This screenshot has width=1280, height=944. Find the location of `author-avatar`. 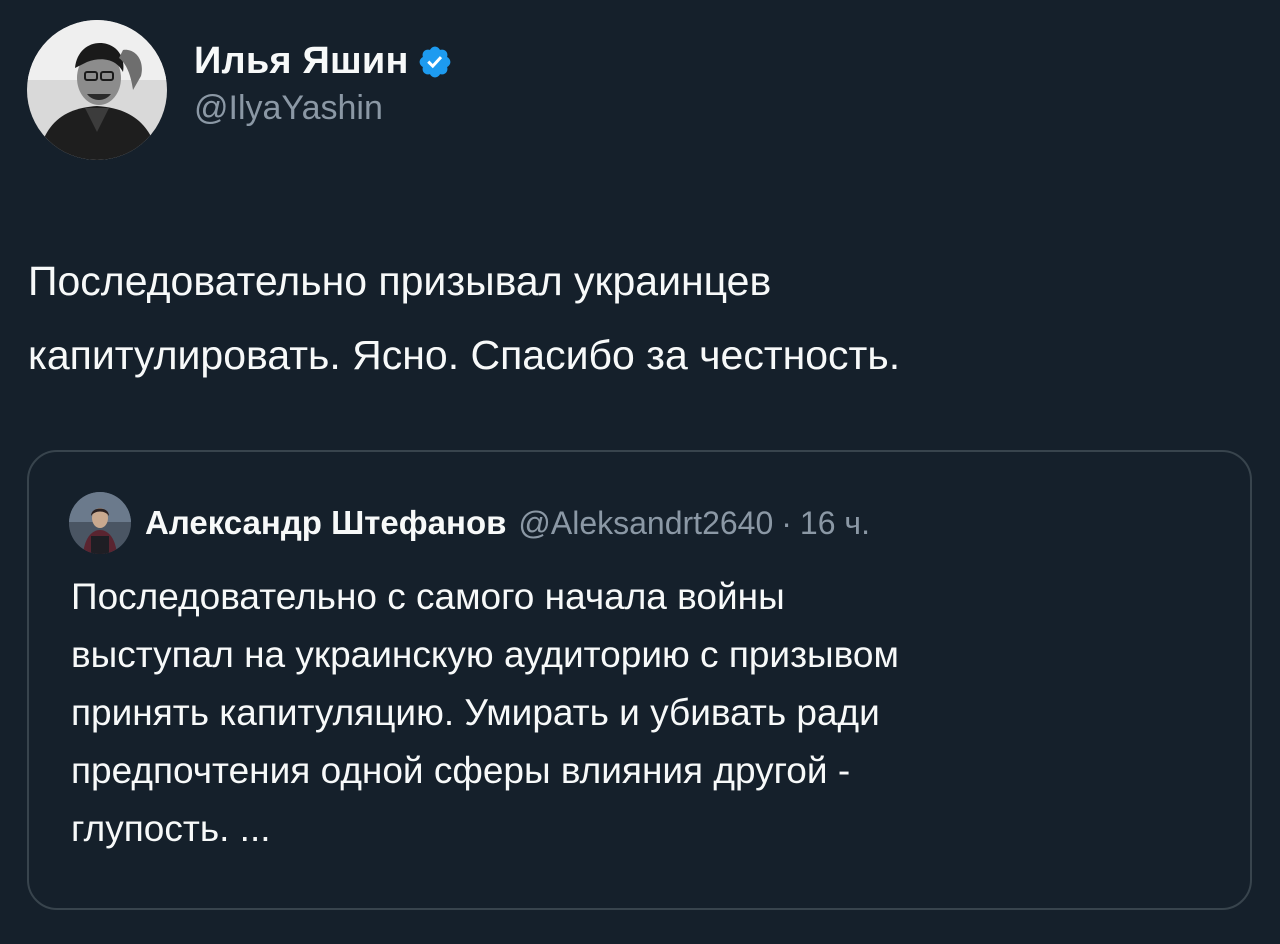

author-avatar is located at coordinates (97, 90).